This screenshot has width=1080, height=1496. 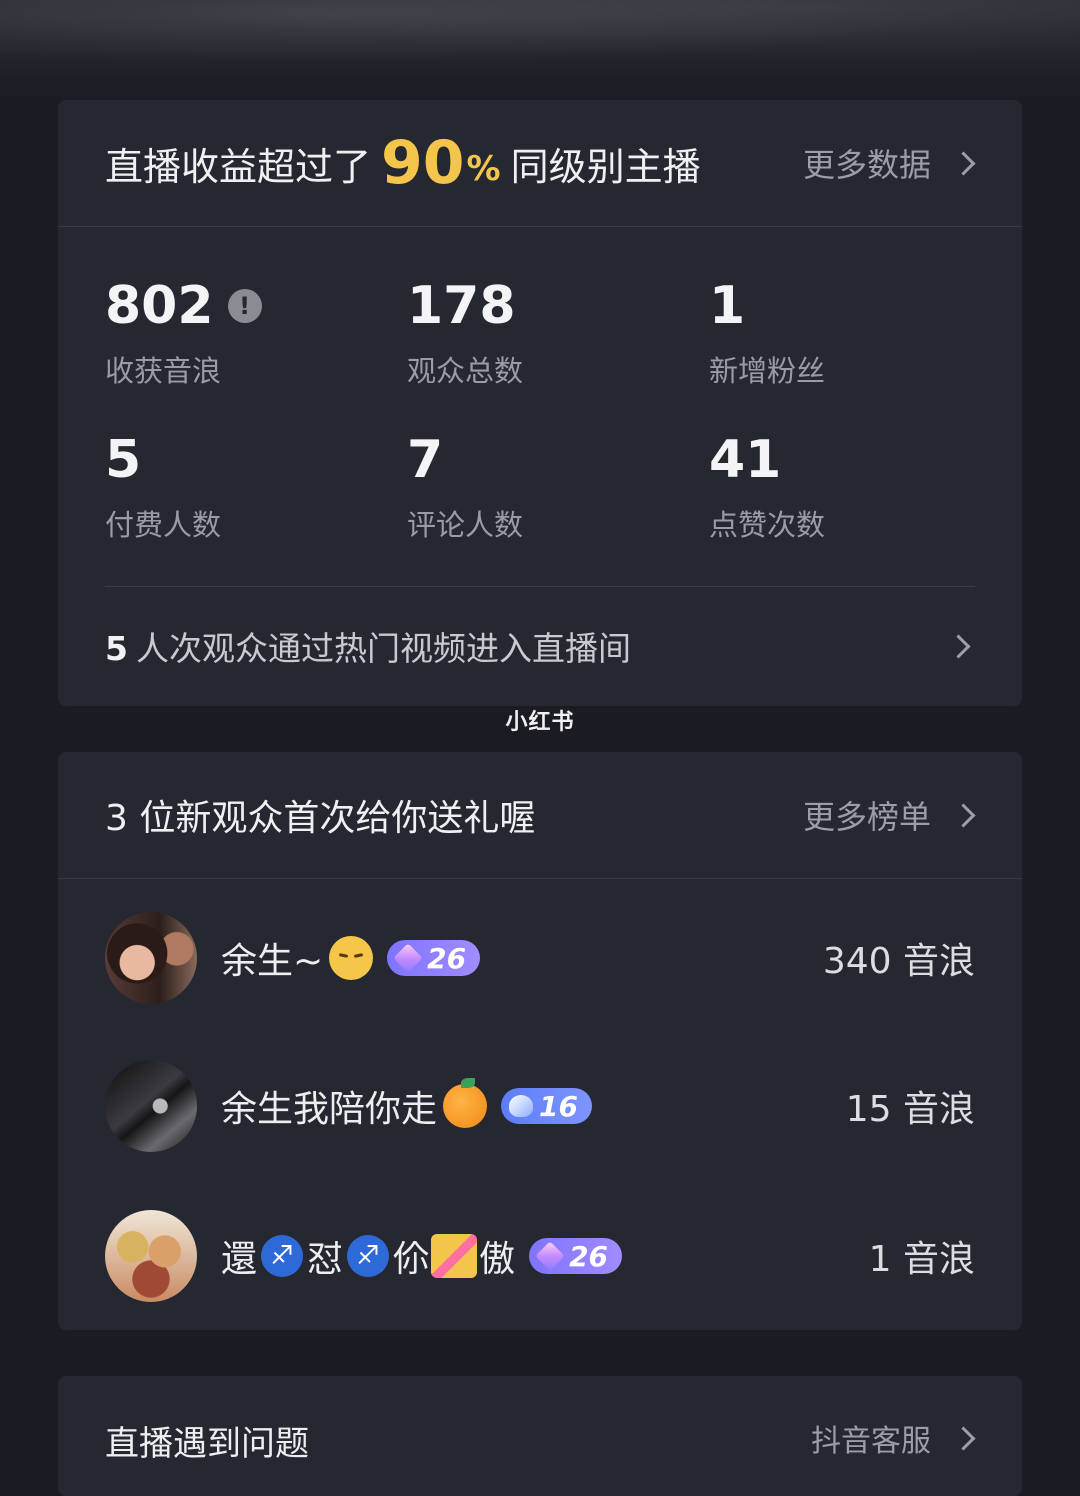 What do you see at coordinates (329, 1109) in the screenshot?
I see `gifter-name-text: 余生我陪你走` at bounding box center [329, 1109].